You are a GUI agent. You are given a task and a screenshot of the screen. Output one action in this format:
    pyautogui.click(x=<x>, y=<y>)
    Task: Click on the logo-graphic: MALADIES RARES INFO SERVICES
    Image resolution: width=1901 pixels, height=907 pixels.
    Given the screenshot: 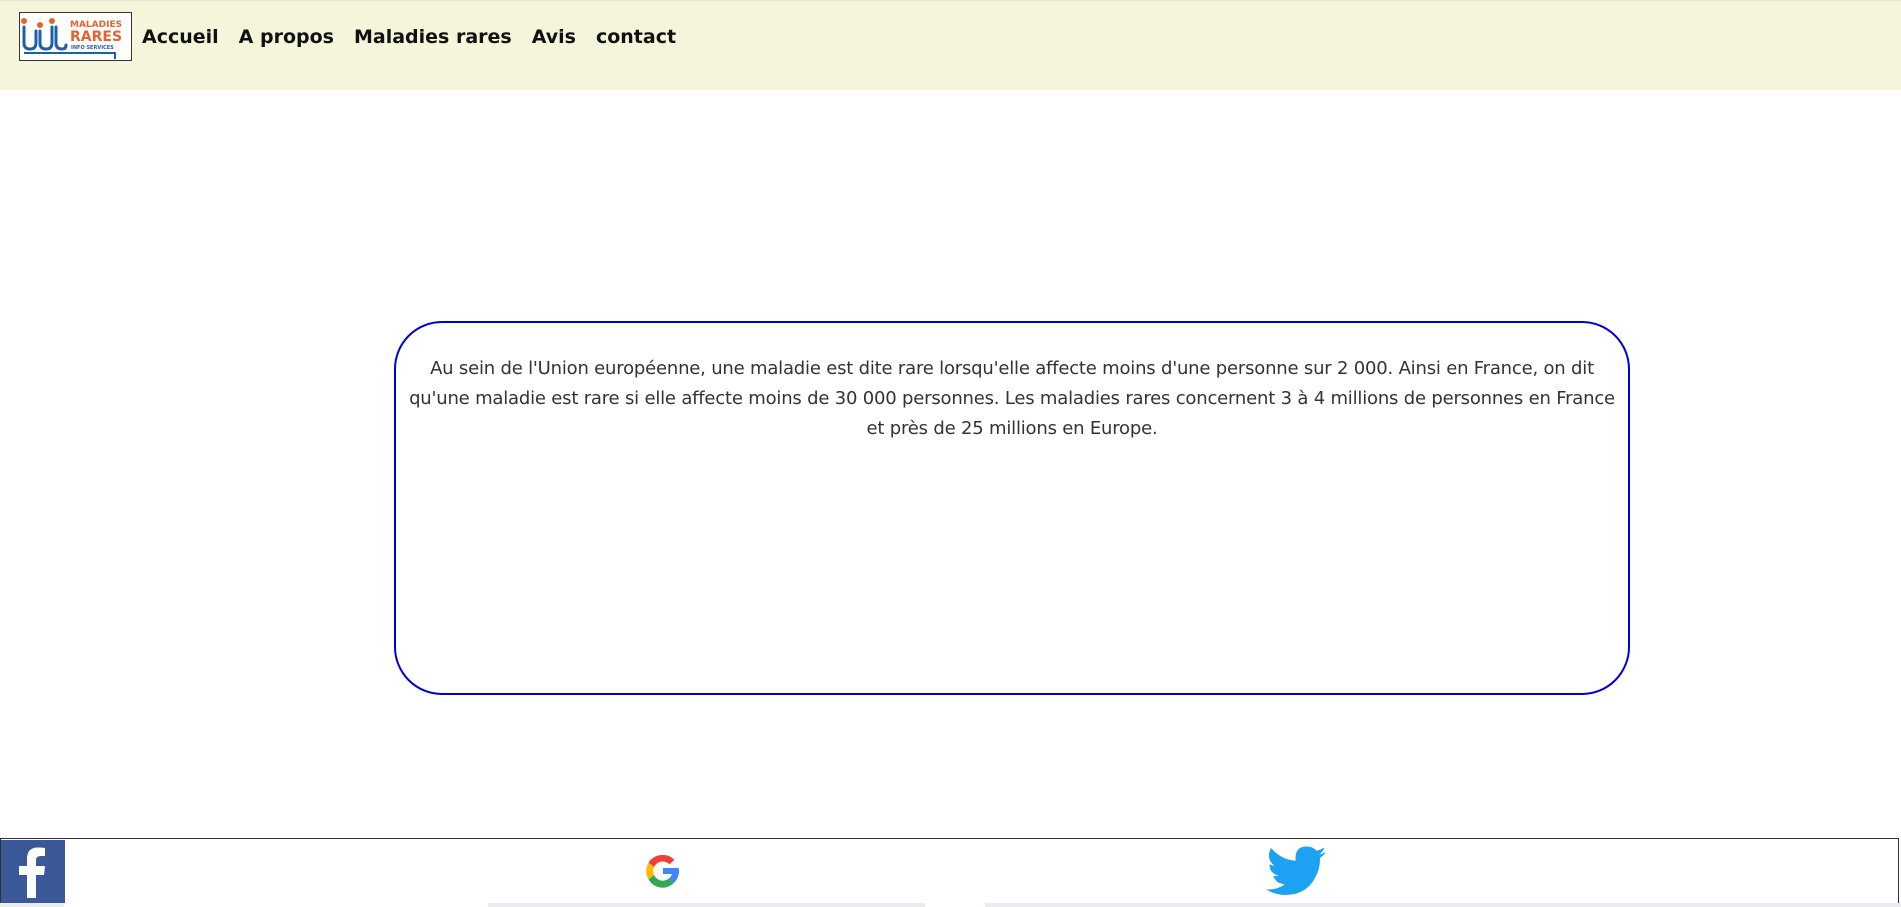 What is the action you would take?
    pyautogui.click(x=71, y=38)
    